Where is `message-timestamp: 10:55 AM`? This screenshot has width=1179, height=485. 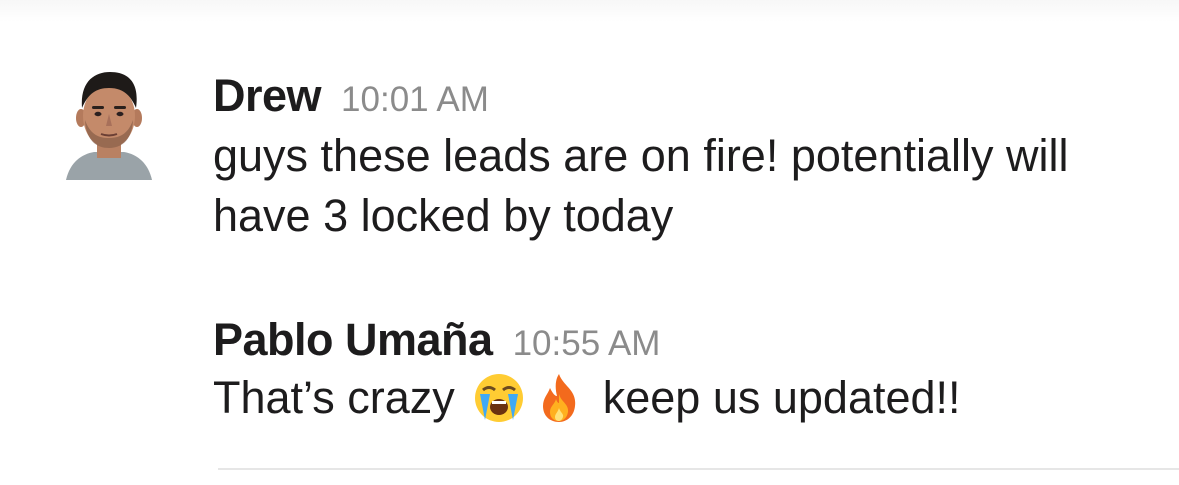 message-timestamp: 10:55 AM is located at coordinates (587, 344).